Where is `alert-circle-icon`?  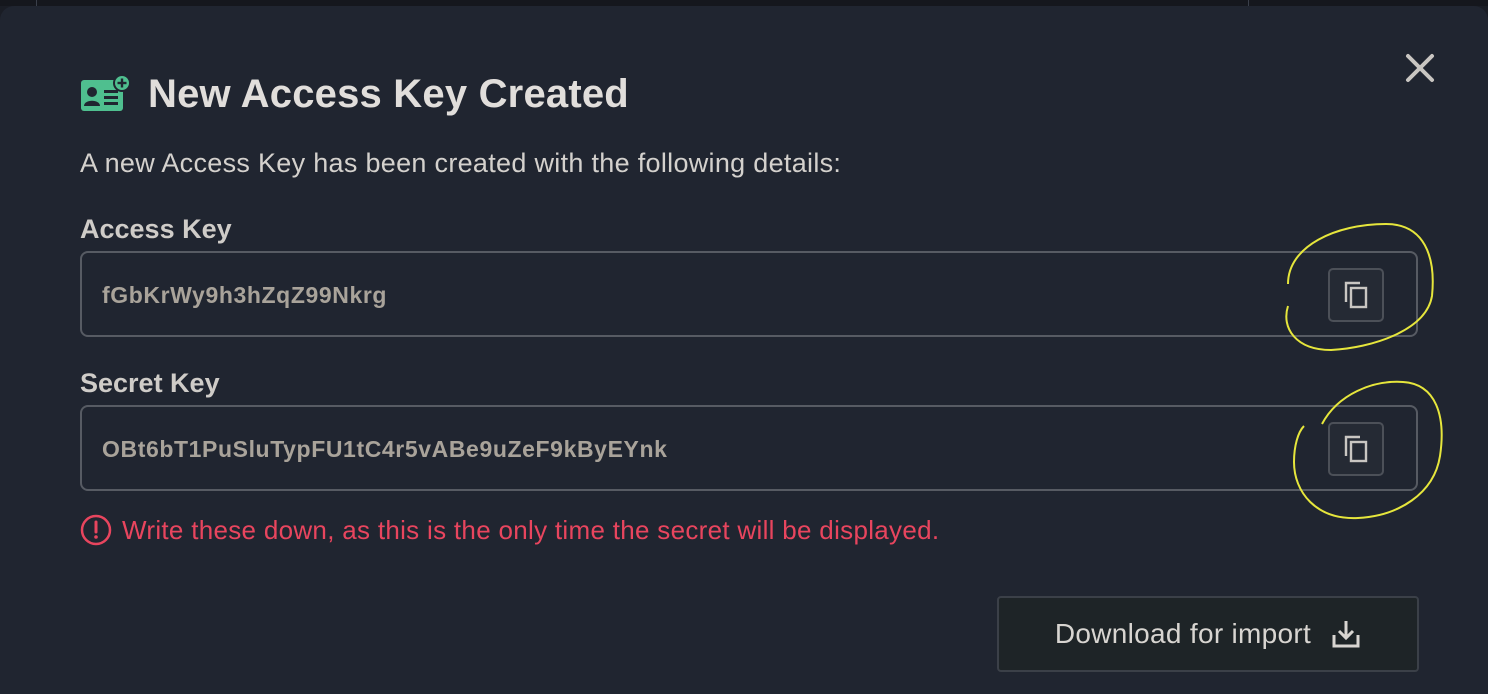 alert-circle-icon is located at coordinates (96, 530).